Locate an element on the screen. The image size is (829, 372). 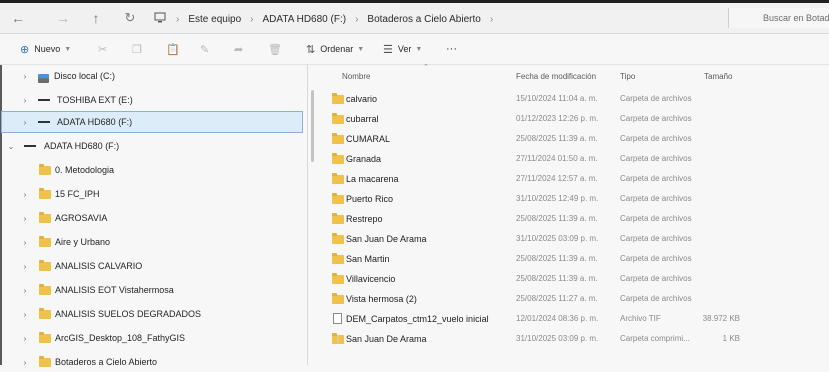
sidebar-item-folder: › ArcGIS_Desktop_108_FathyGIS is located at coordinates (152, 338).